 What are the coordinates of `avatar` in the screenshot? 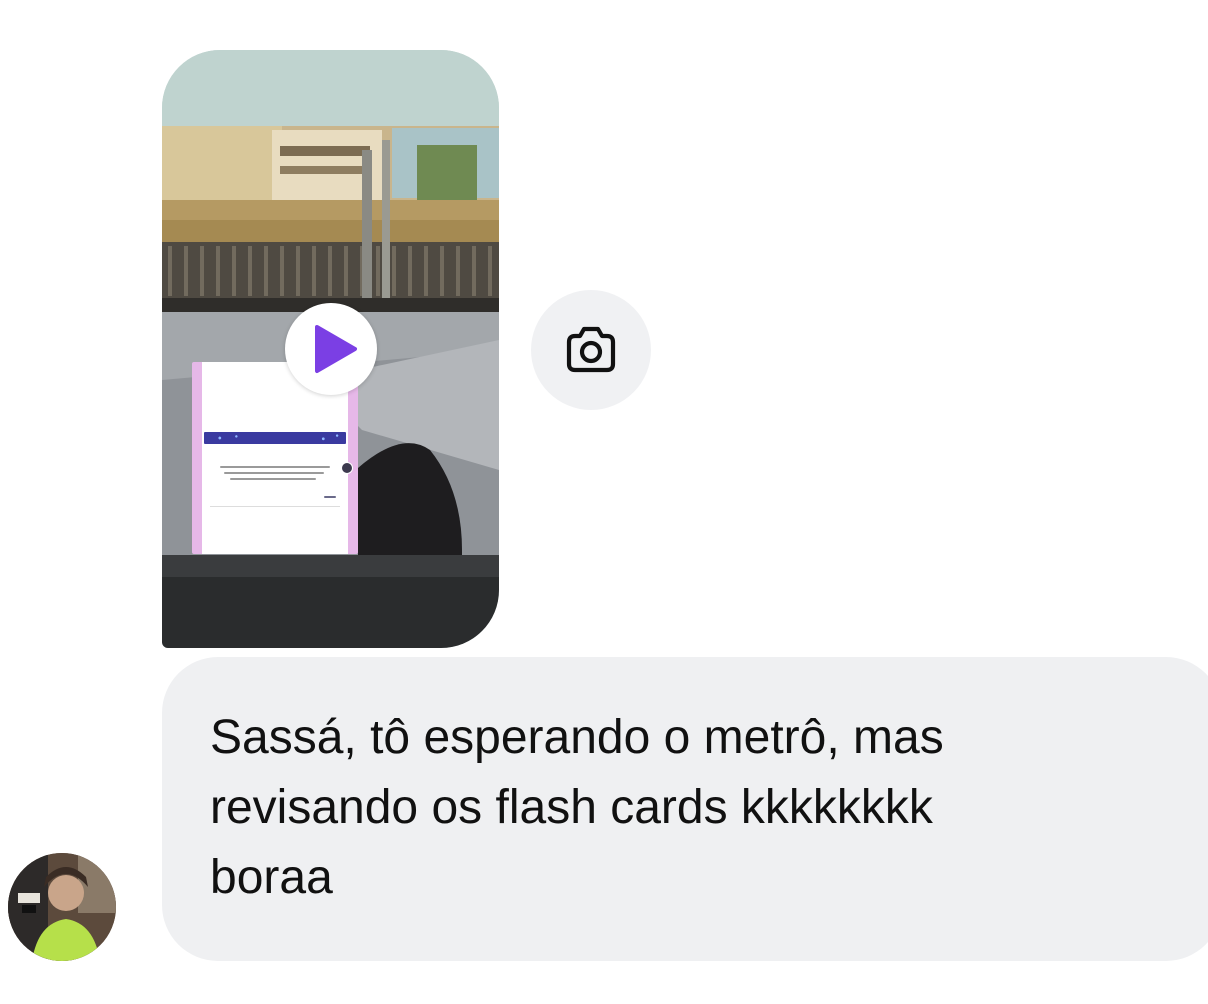 It's located at (62, 907).